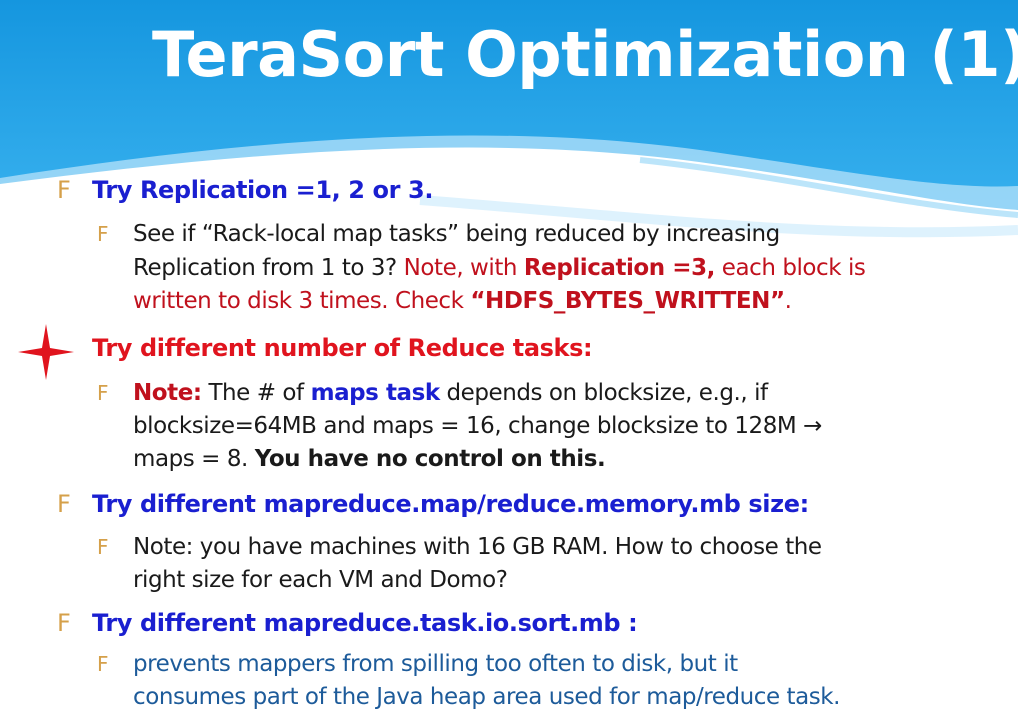  What do you see at coordinates (320, 580) in the screenshot?
I see `sub-bullet-text: right size for each VM and Domo?` at bounding box center [320, 580].